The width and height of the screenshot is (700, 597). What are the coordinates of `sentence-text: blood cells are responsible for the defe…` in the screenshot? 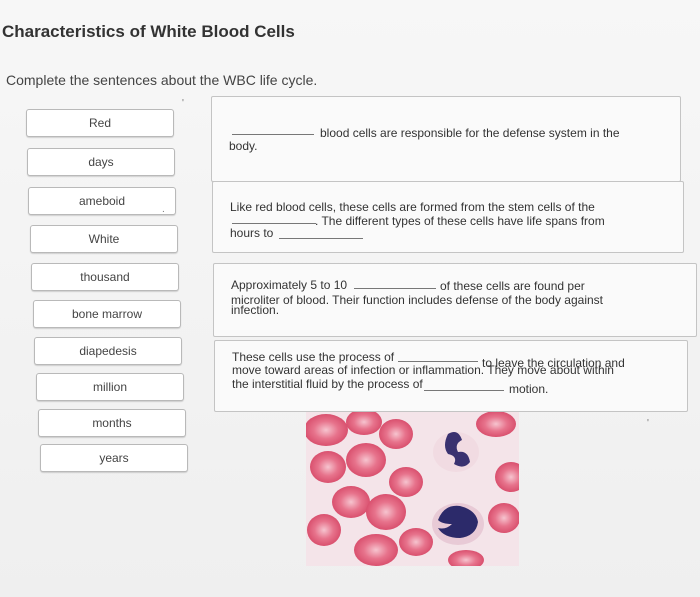 It's located at (470, 133).